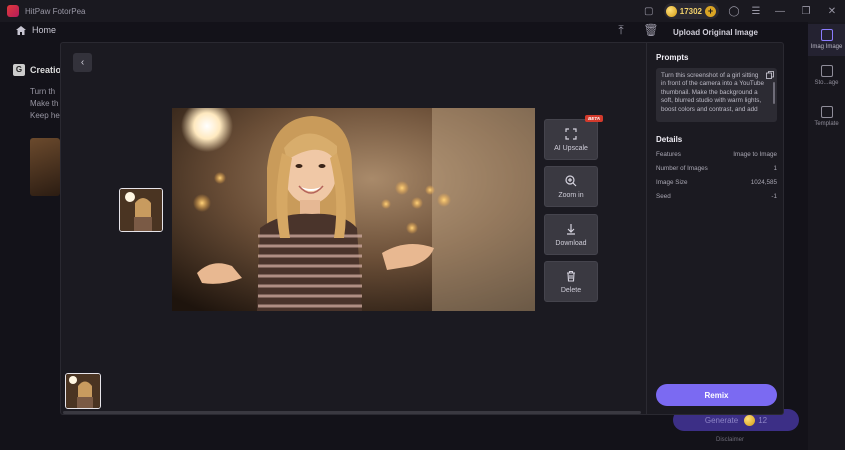 The height and width of the screenshot is (450, 845). What do you see at coordinates (571, 243) in the screenshot?
I see `download-label: Download` at bounding box center [571, 243].